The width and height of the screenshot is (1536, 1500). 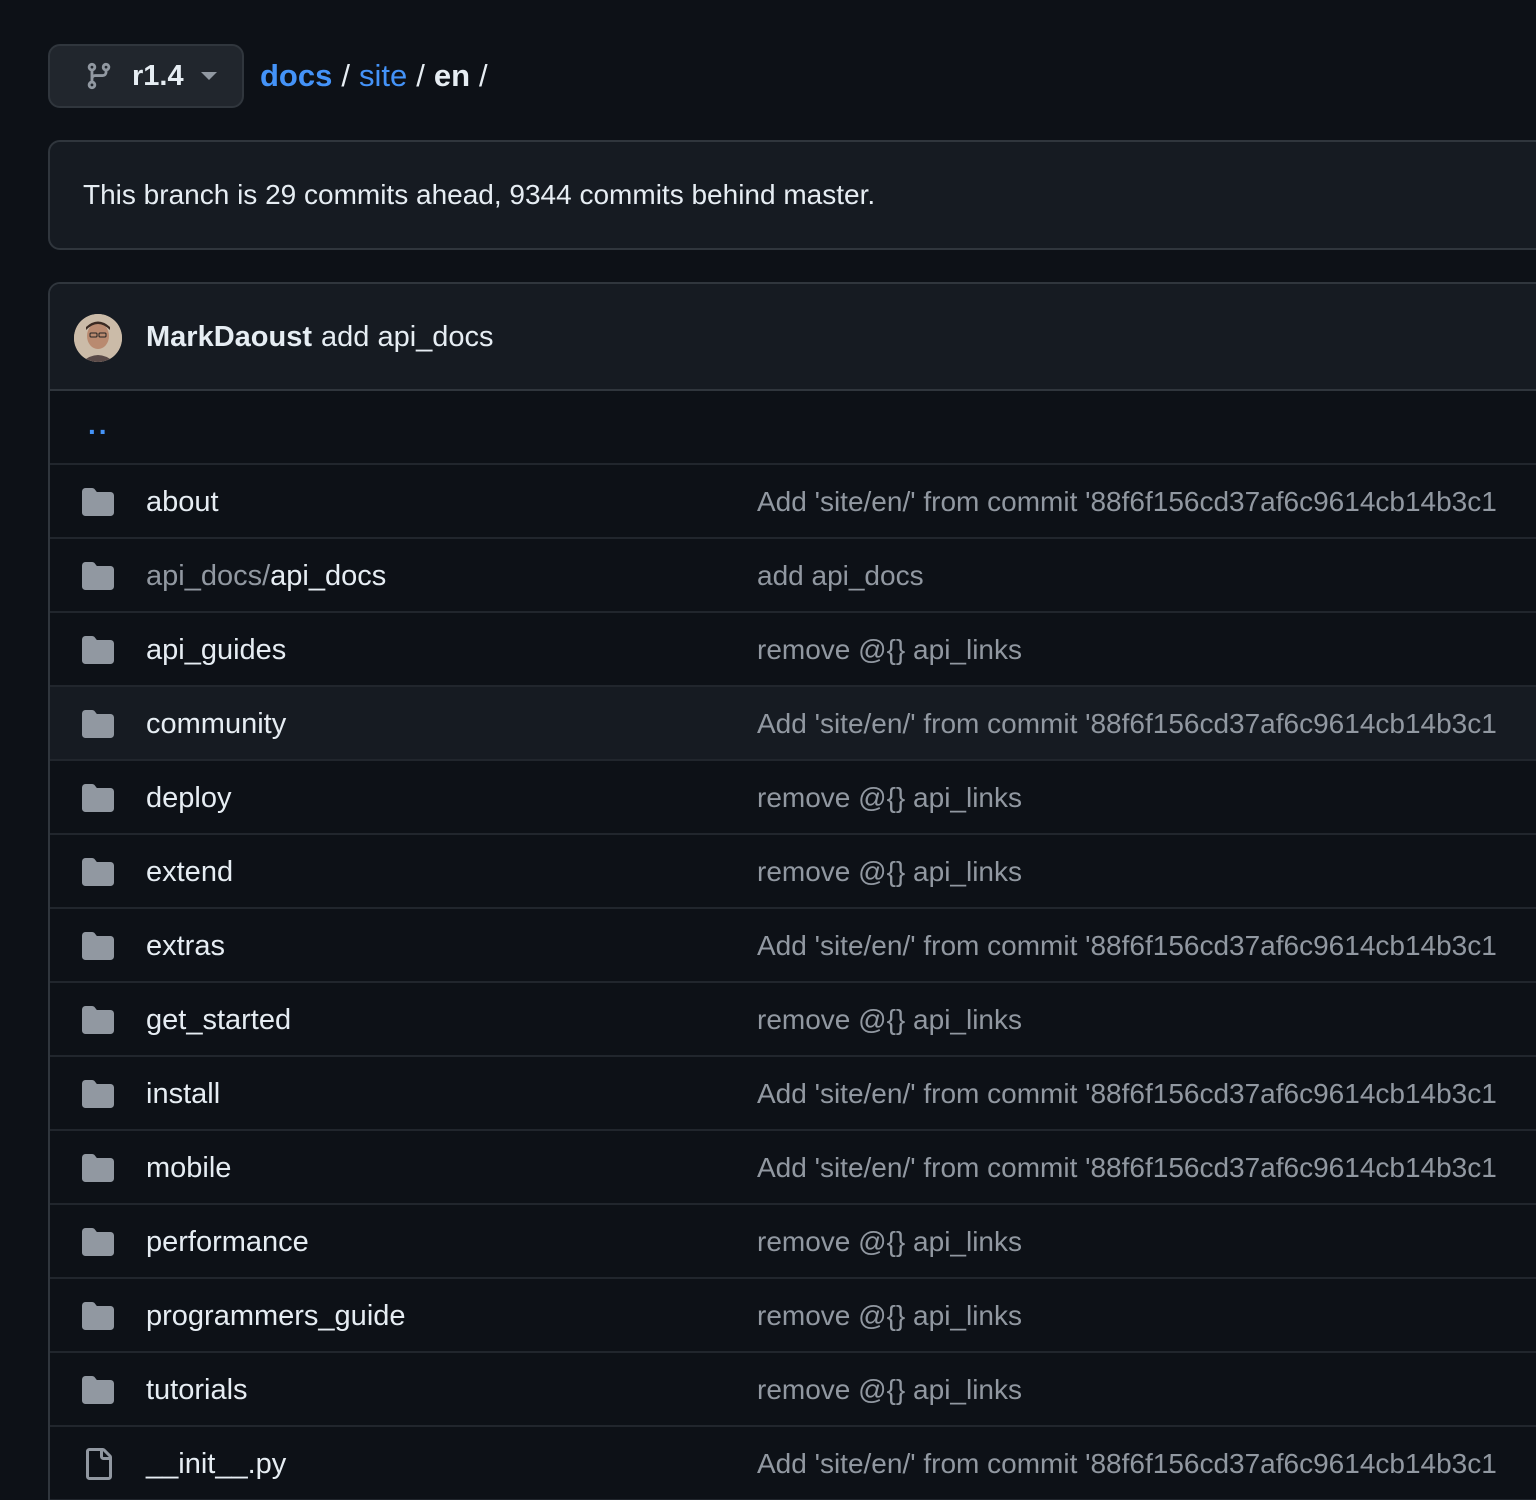 I want to click on branch-selector-button: r1.4, so click(x=146, y=76).